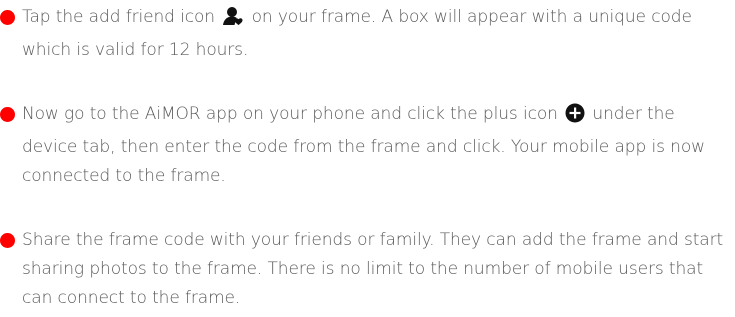 The image size is (735, 317). Describe the element at coordinates (233, 21) in the screenshot. I see `add-friend-icon` at that location.